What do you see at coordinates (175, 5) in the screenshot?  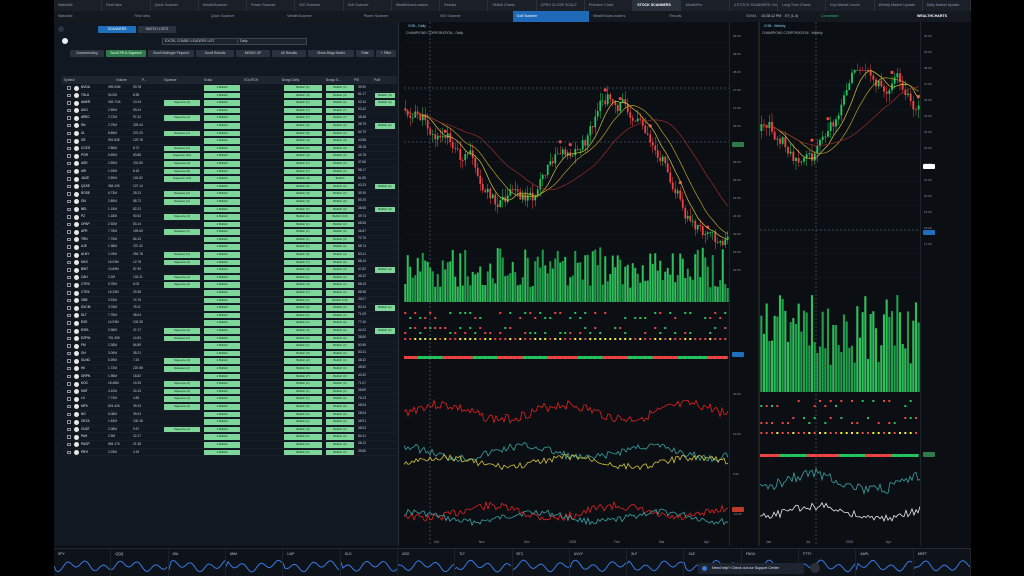 I see `tab-2: Quick Scanner` at bounding box center [175, 5].